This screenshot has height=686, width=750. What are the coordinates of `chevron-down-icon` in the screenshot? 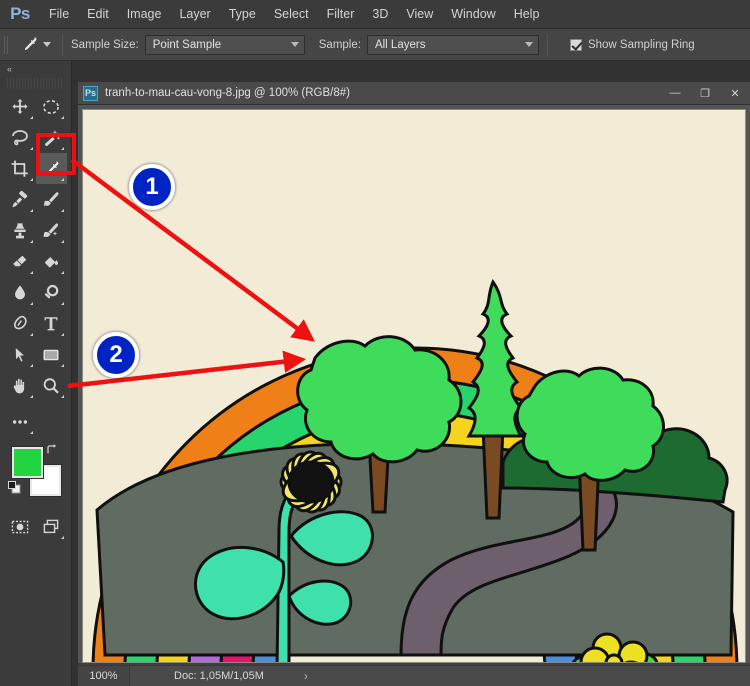 It's located at (47, 44).